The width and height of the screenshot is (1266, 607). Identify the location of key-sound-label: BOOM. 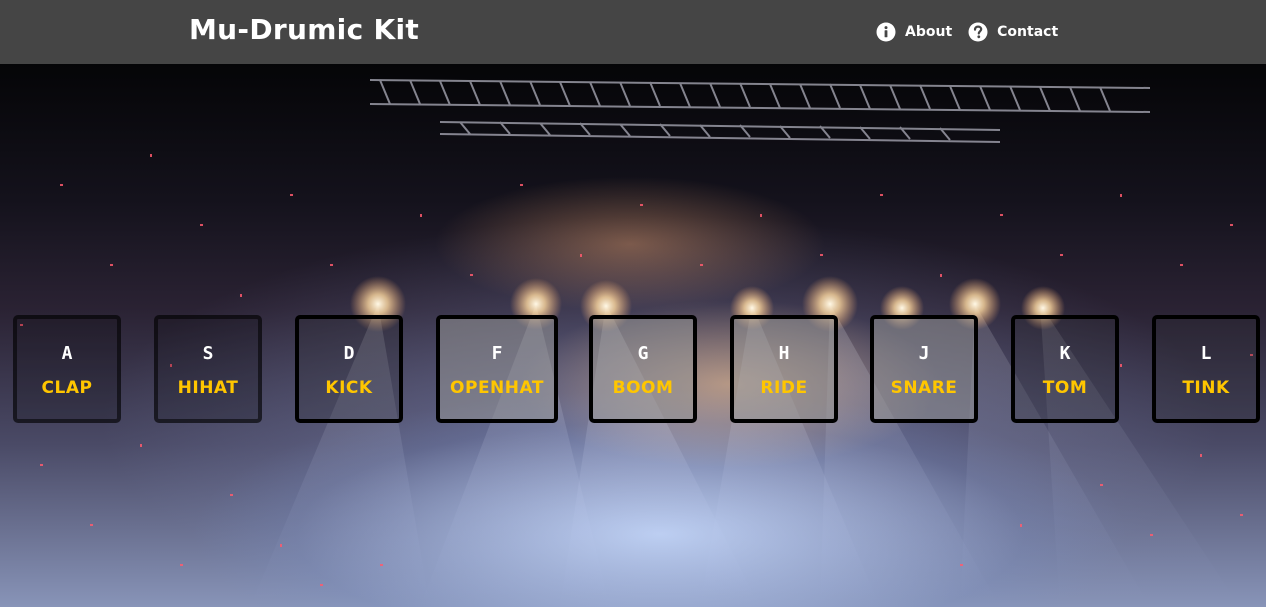
(643, 388).